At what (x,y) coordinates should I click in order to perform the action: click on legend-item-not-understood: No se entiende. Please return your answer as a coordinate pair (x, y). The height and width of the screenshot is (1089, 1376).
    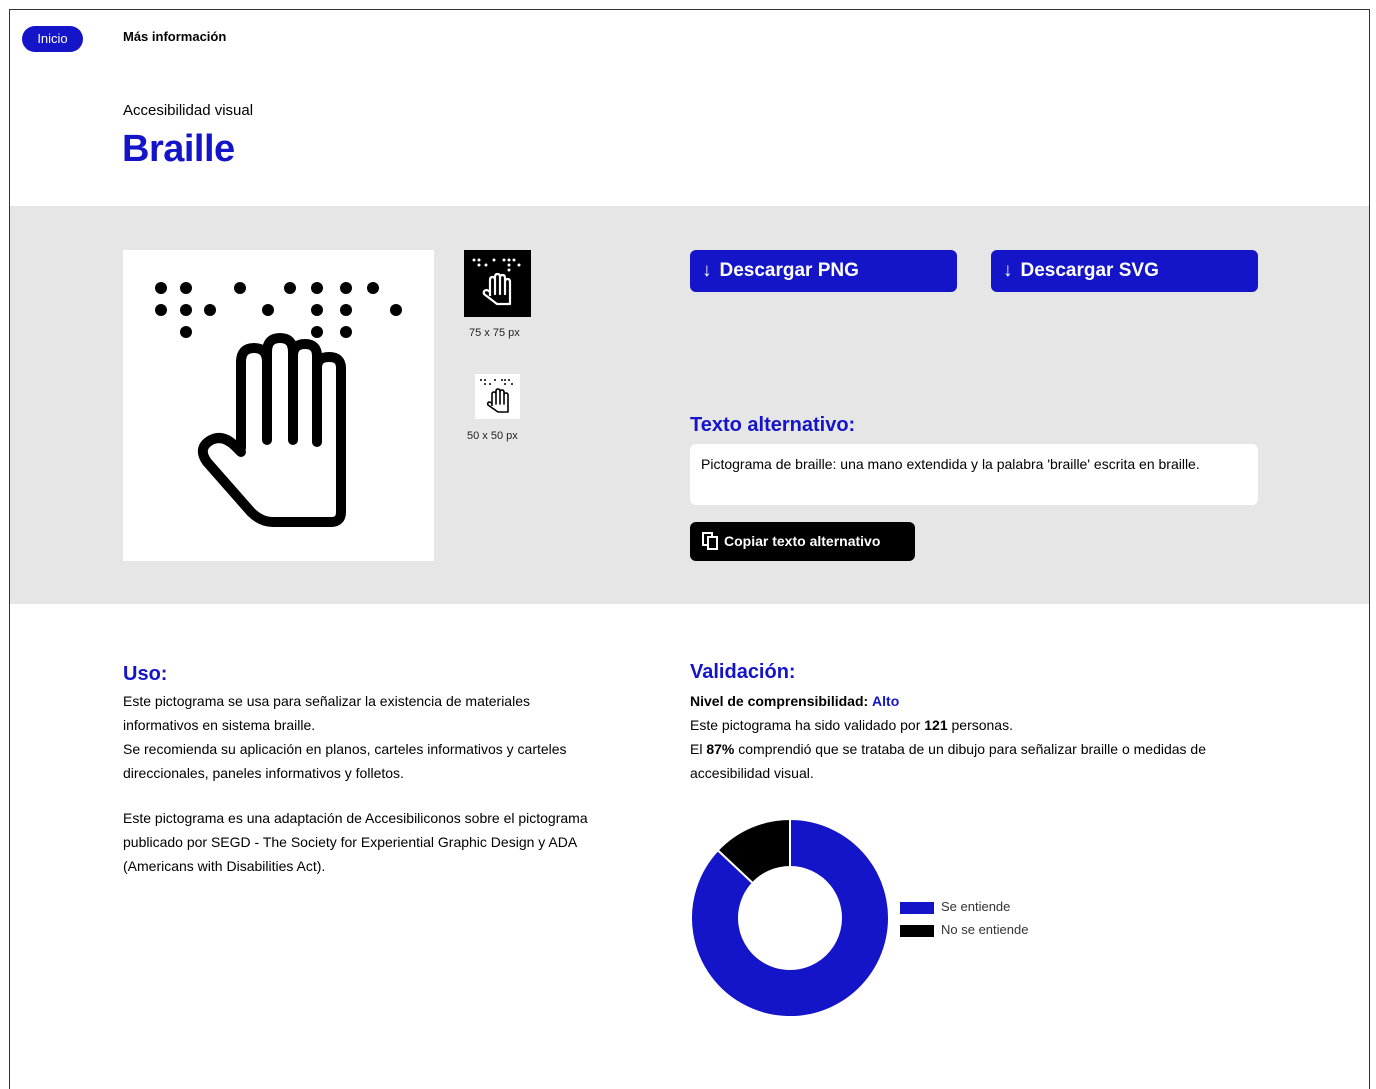
    Looking at the image, I should click on (964, 929).